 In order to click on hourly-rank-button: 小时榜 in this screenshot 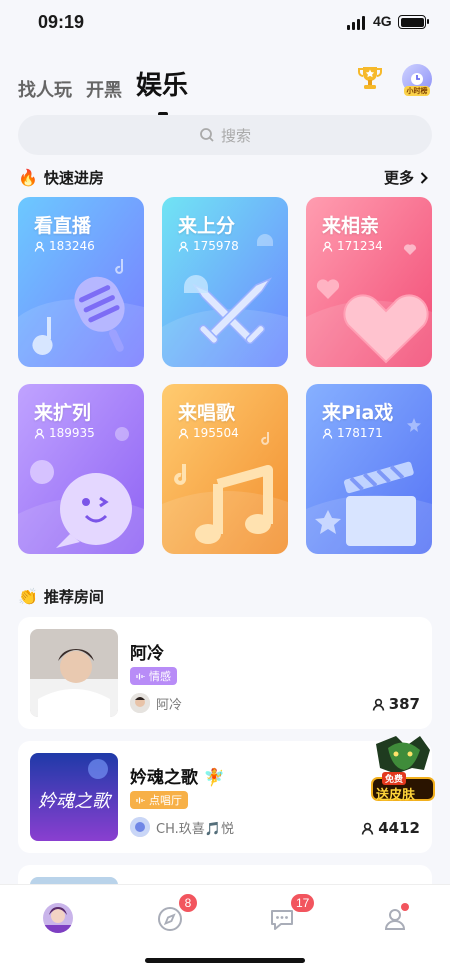, I will do `click(417, 80)`.